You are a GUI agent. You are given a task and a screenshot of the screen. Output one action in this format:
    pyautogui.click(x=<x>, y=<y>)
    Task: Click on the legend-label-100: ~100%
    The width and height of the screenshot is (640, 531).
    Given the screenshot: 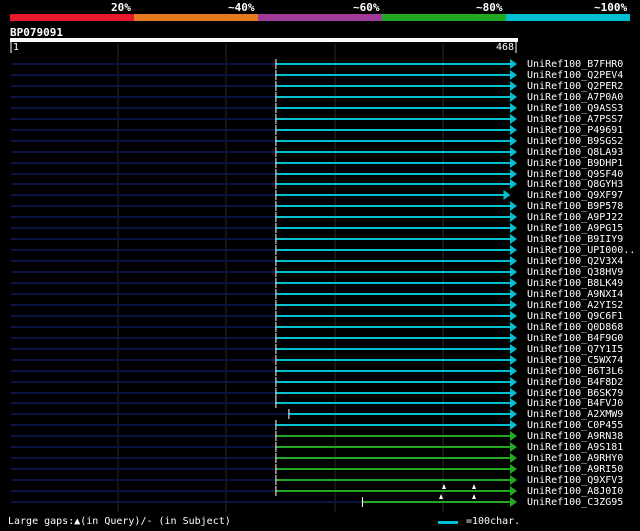 What is the action you would take?
    pyautogui.click(x=611, y=7)
    